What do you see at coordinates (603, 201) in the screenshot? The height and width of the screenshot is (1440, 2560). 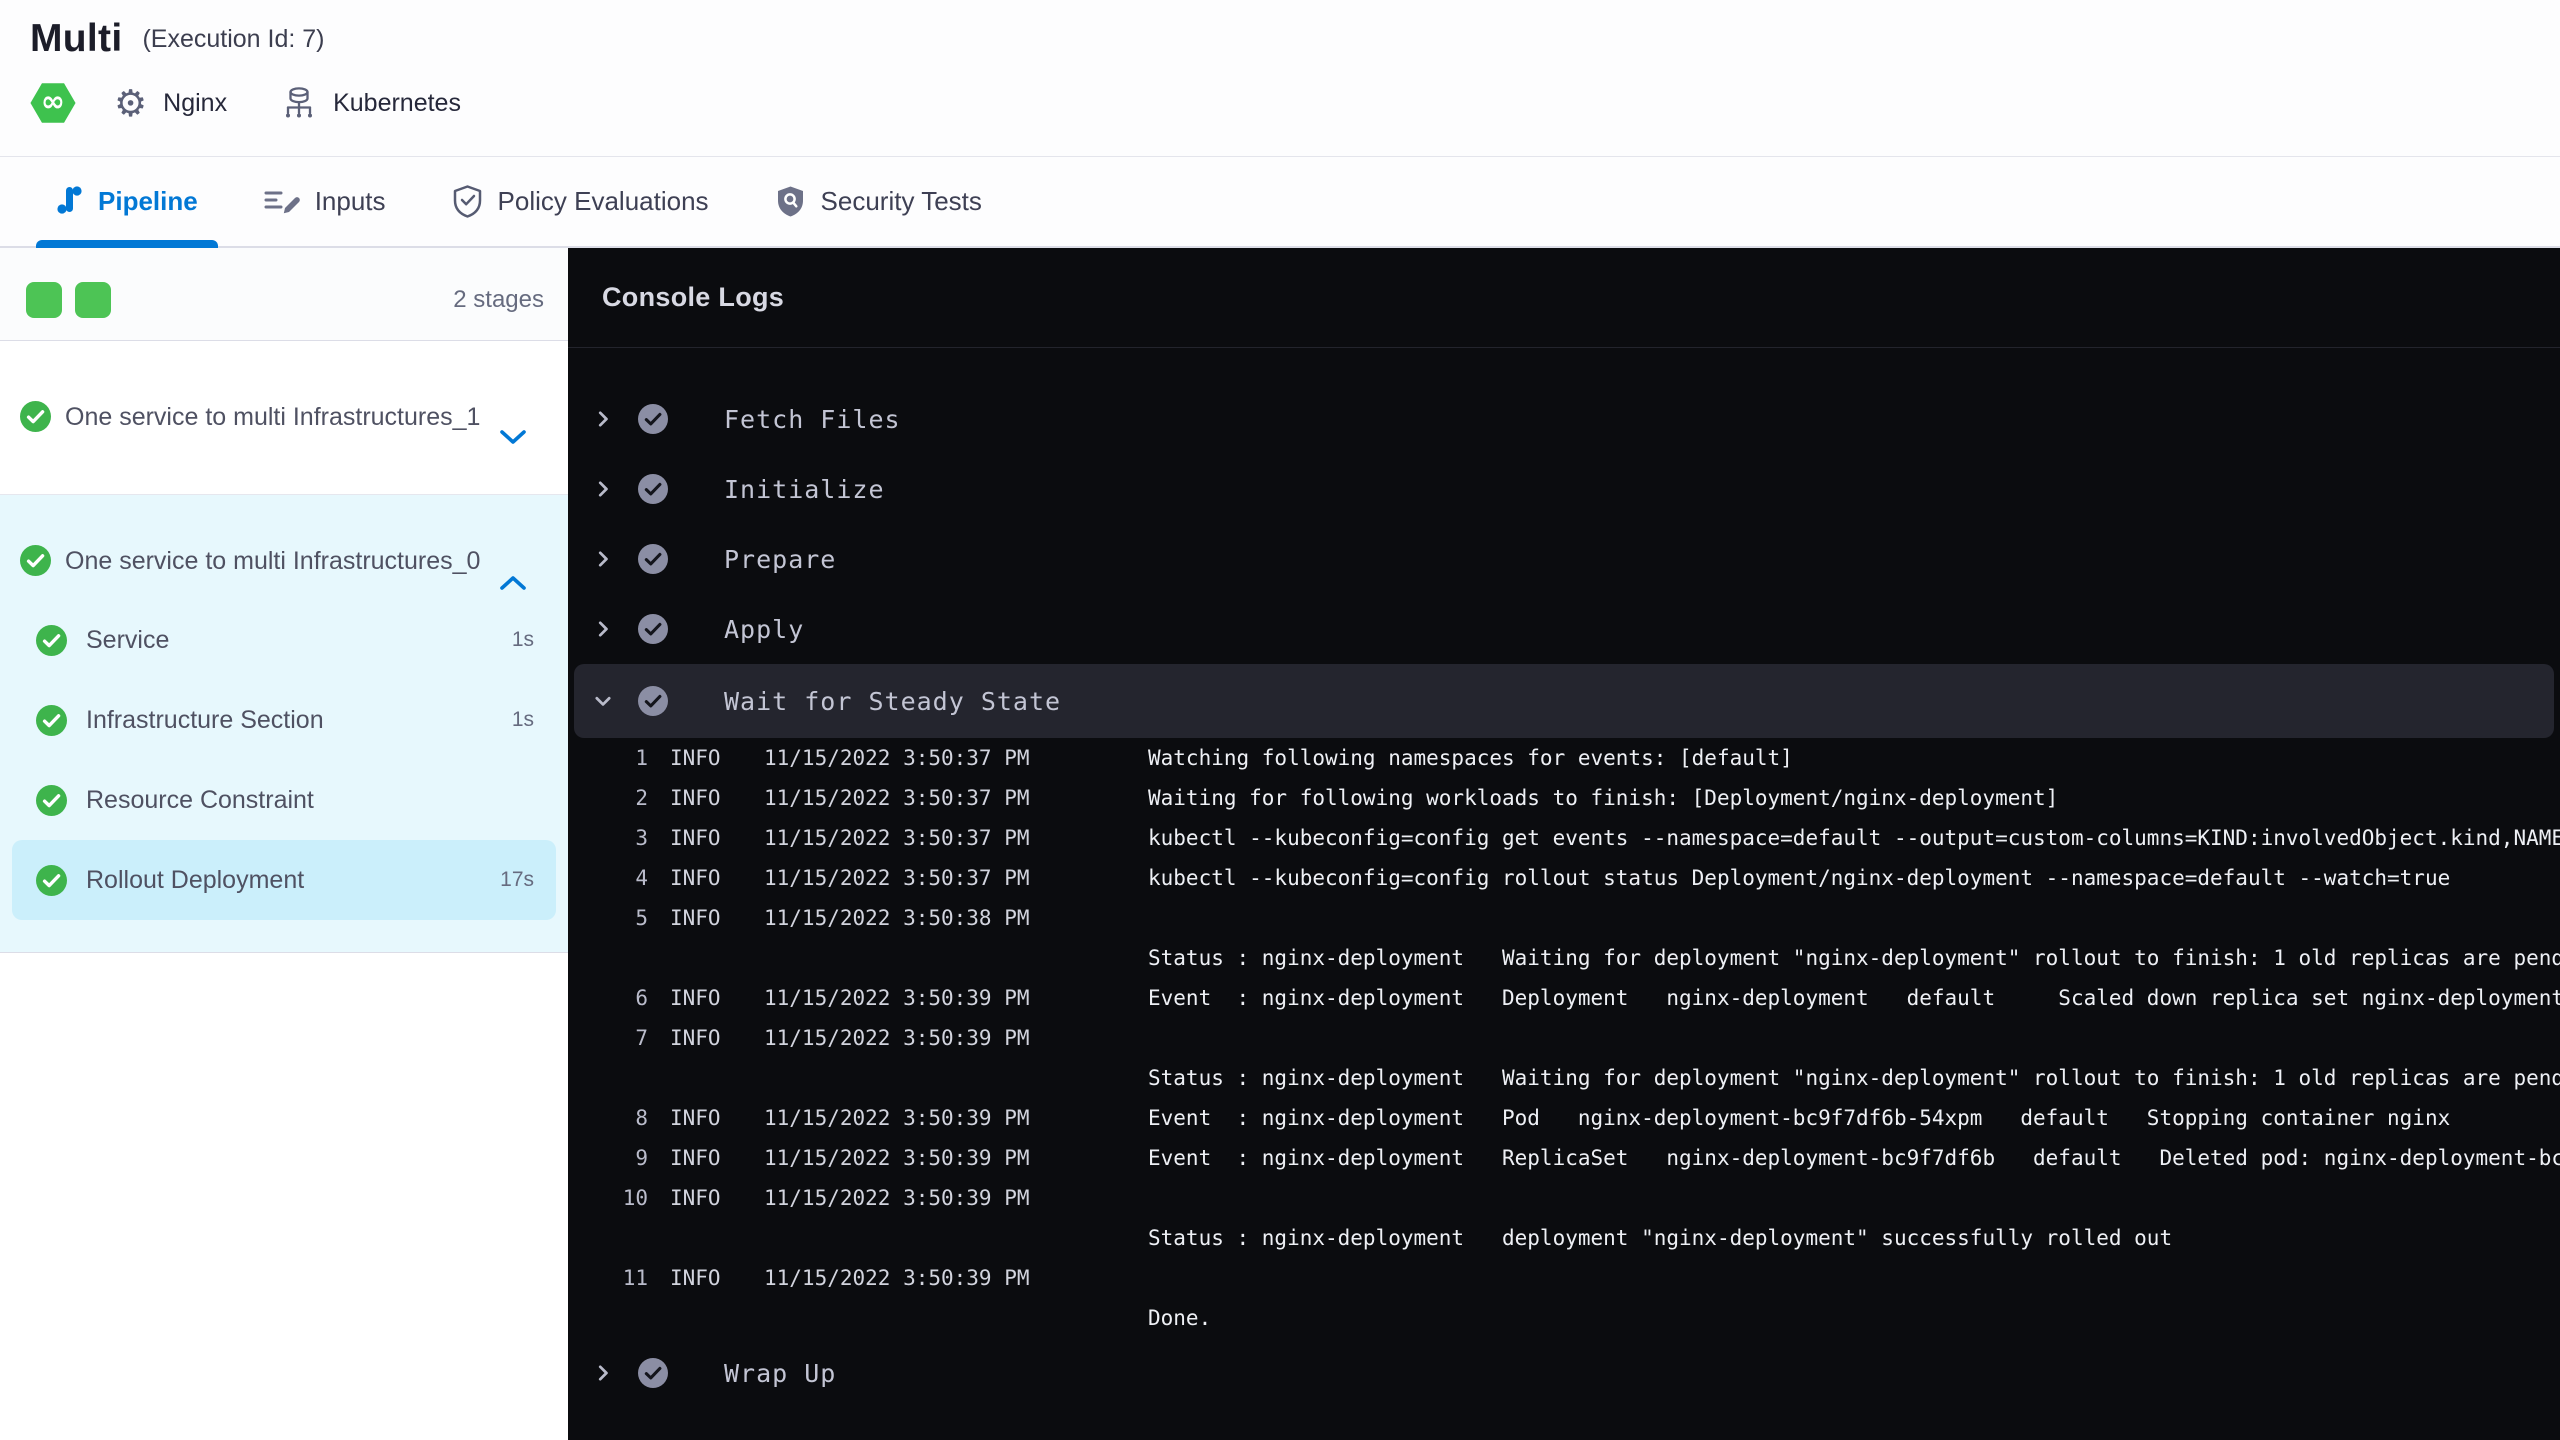 I see `tab-label: Policy Evaluations` at bounding box center [603, 201].